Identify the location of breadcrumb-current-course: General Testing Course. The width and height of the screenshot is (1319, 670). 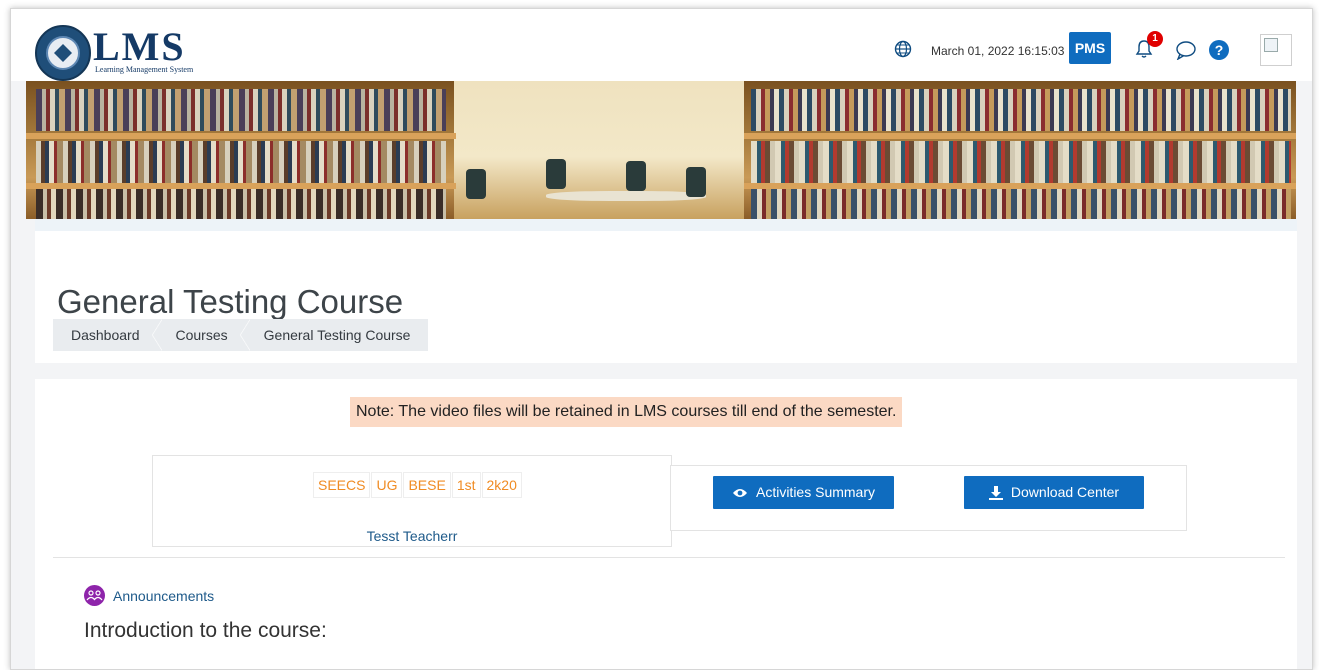
(337, 335).